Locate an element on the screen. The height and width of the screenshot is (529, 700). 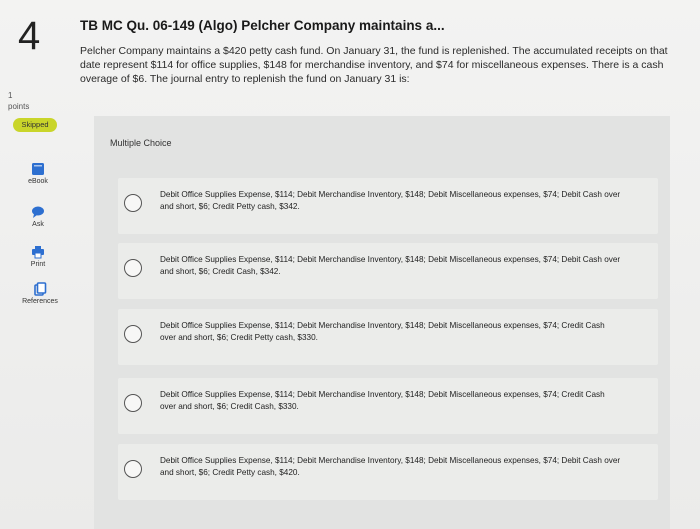
ask-label: Ask is located at coordinates (38, 224).